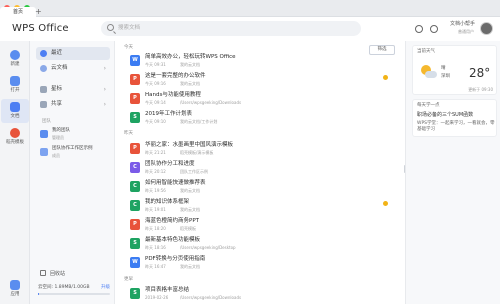  Describe the element at coordinates (155, 266) in the screenshot. I see `file-time: 昨天 16:47` at that location.